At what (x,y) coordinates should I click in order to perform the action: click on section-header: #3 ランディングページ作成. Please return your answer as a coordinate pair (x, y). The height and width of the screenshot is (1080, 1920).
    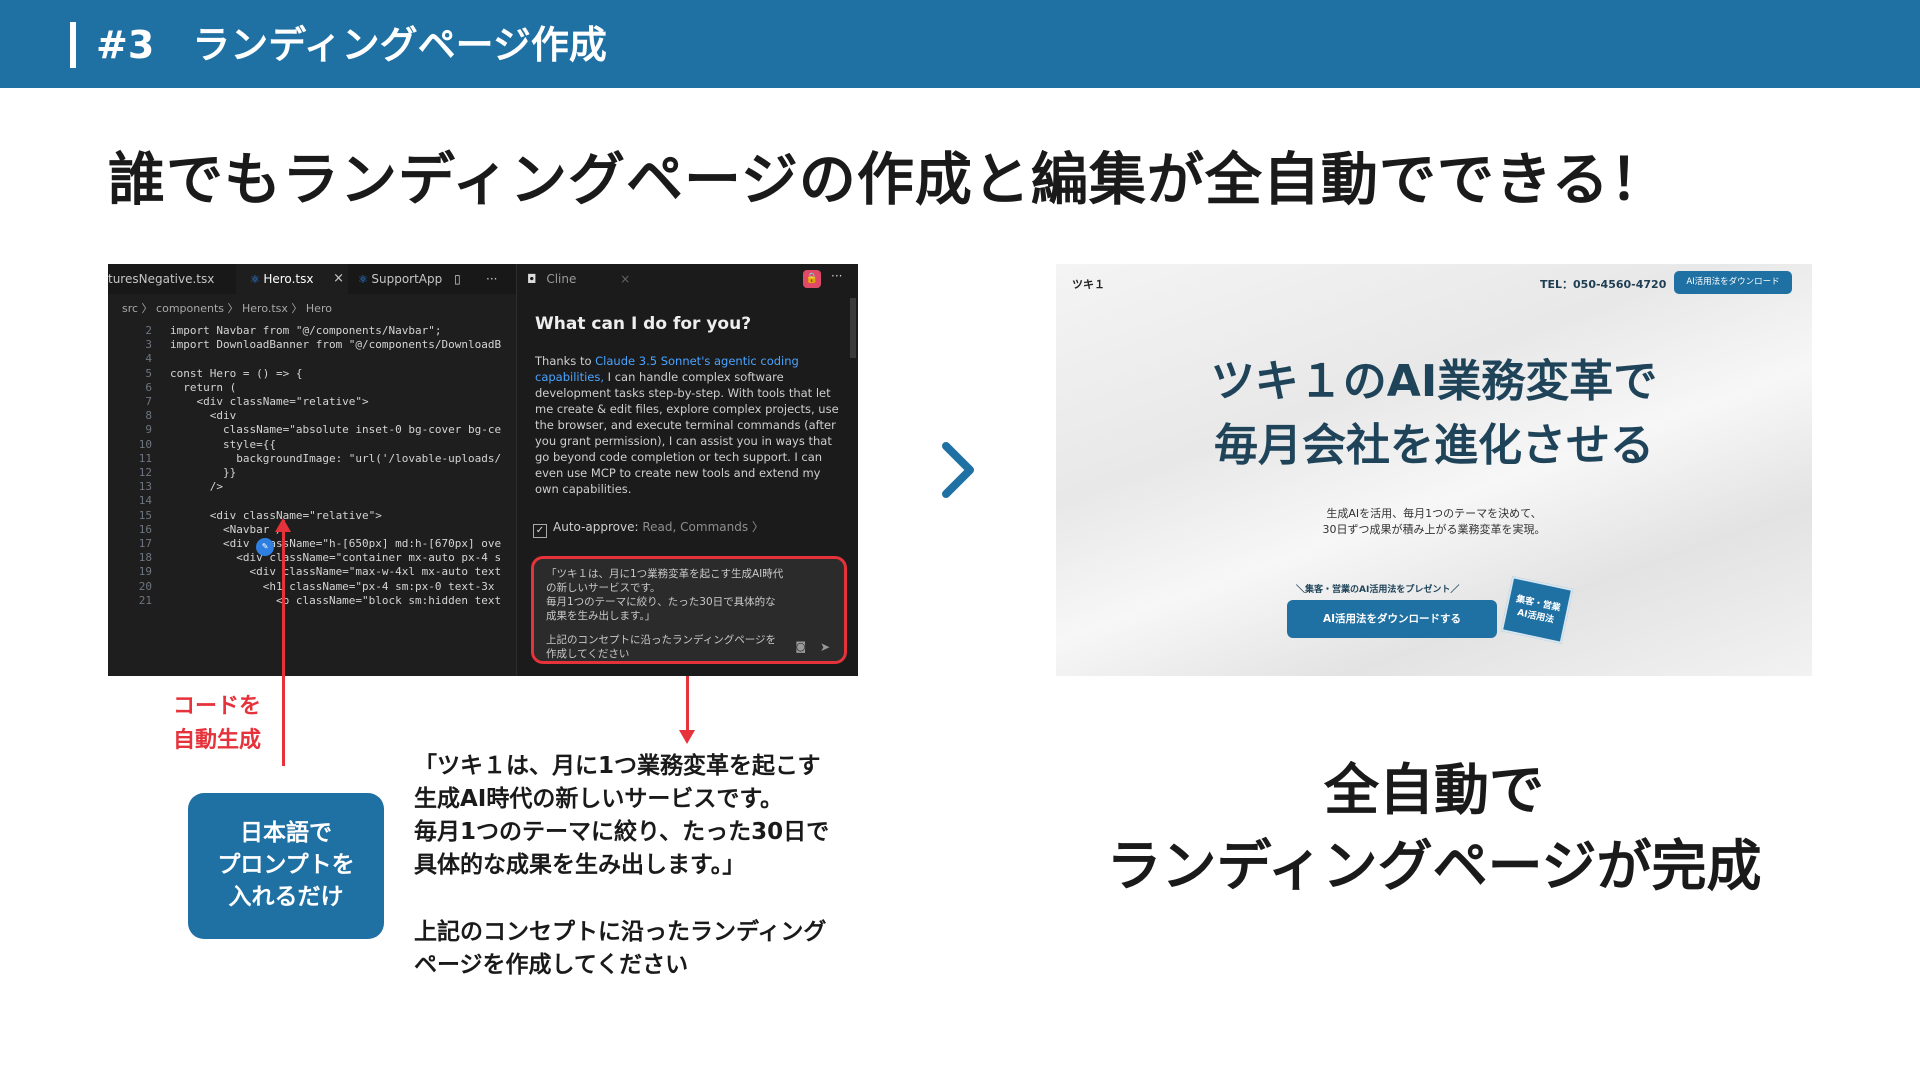
    Looking at the image, I should click on (960, 44).